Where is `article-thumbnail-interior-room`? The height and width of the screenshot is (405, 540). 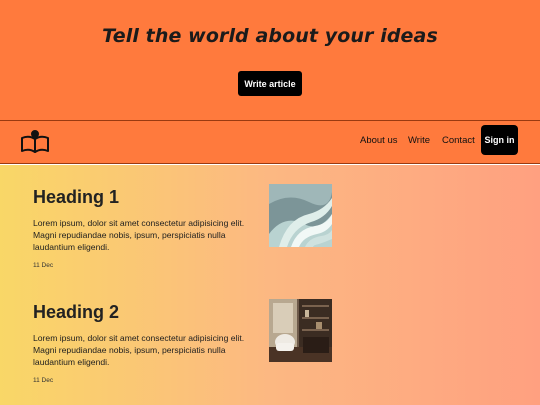
article-thumbnail-interior-room is located at coordinates (300, 330).